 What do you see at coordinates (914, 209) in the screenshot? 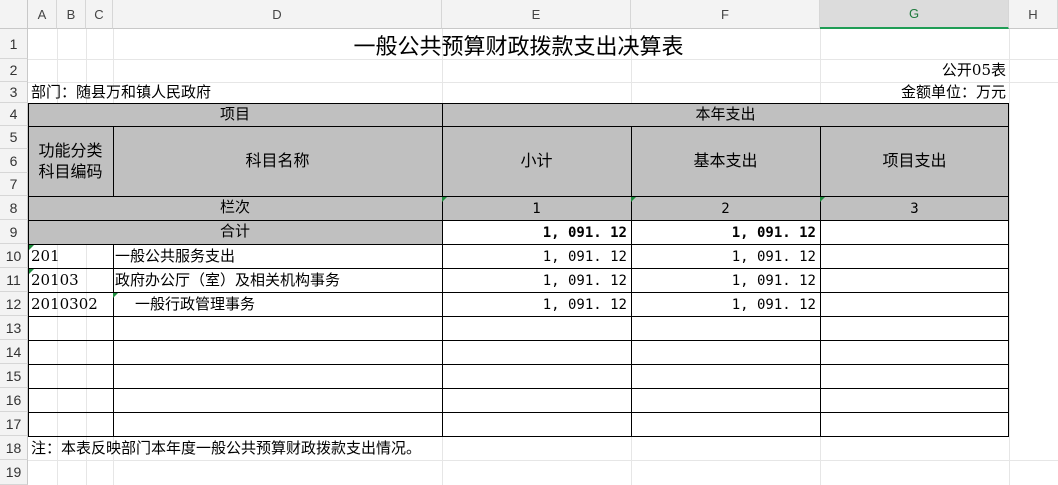
I see `column-order-3: 3` at bounding box center [914, 209].